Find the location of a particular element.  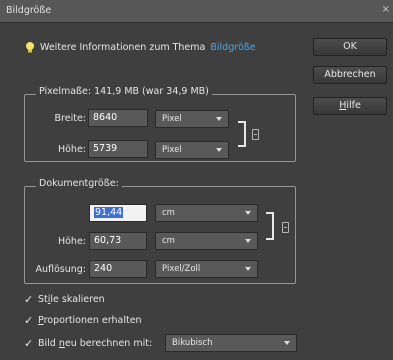

scale-styles-label: Stile skalieren is located at coordinates (71, 299).